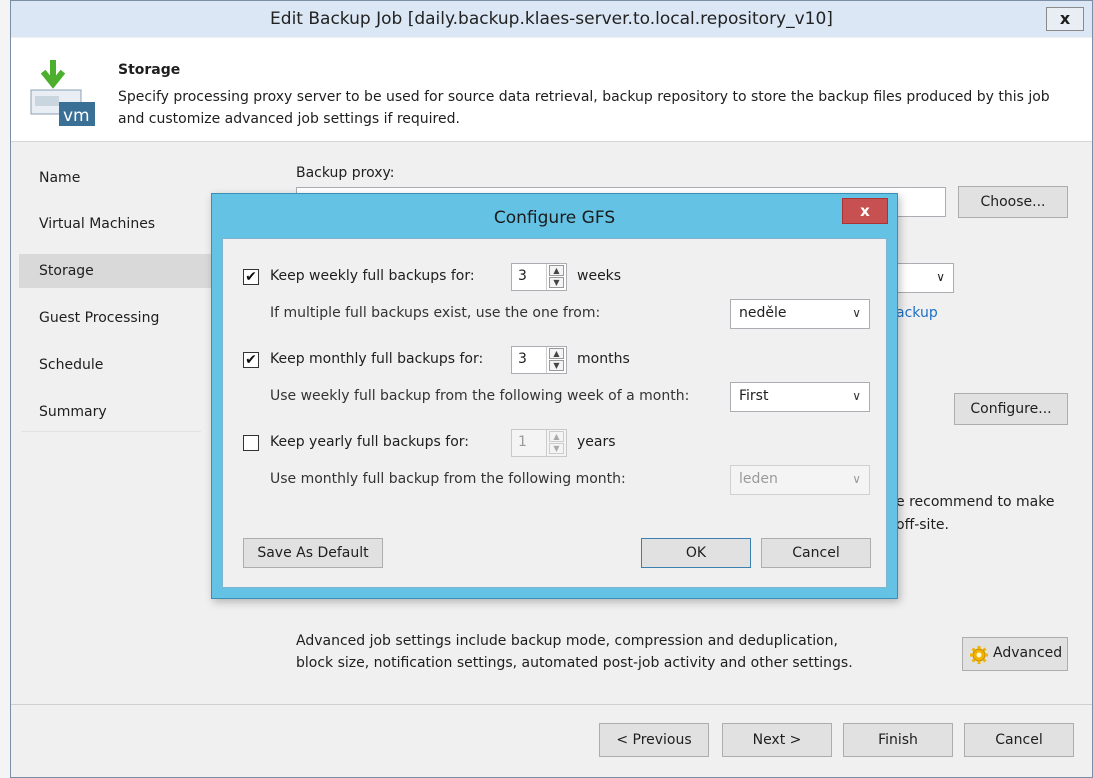 The width and height of the screenshot is (1093, 778). I want to click on advanced-button: Advanced, so click(1015, 654).